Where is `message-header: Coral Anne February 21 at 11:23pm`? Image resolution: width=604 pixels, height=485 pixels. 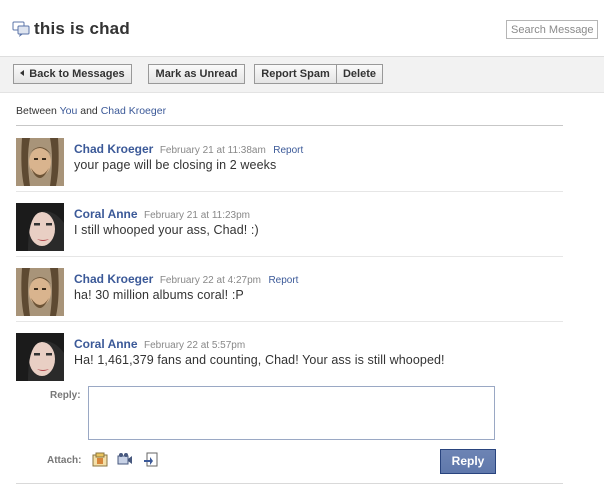 message-header: Coral Anne February 21 at 11:23pm is located at coordinates (162, 214).